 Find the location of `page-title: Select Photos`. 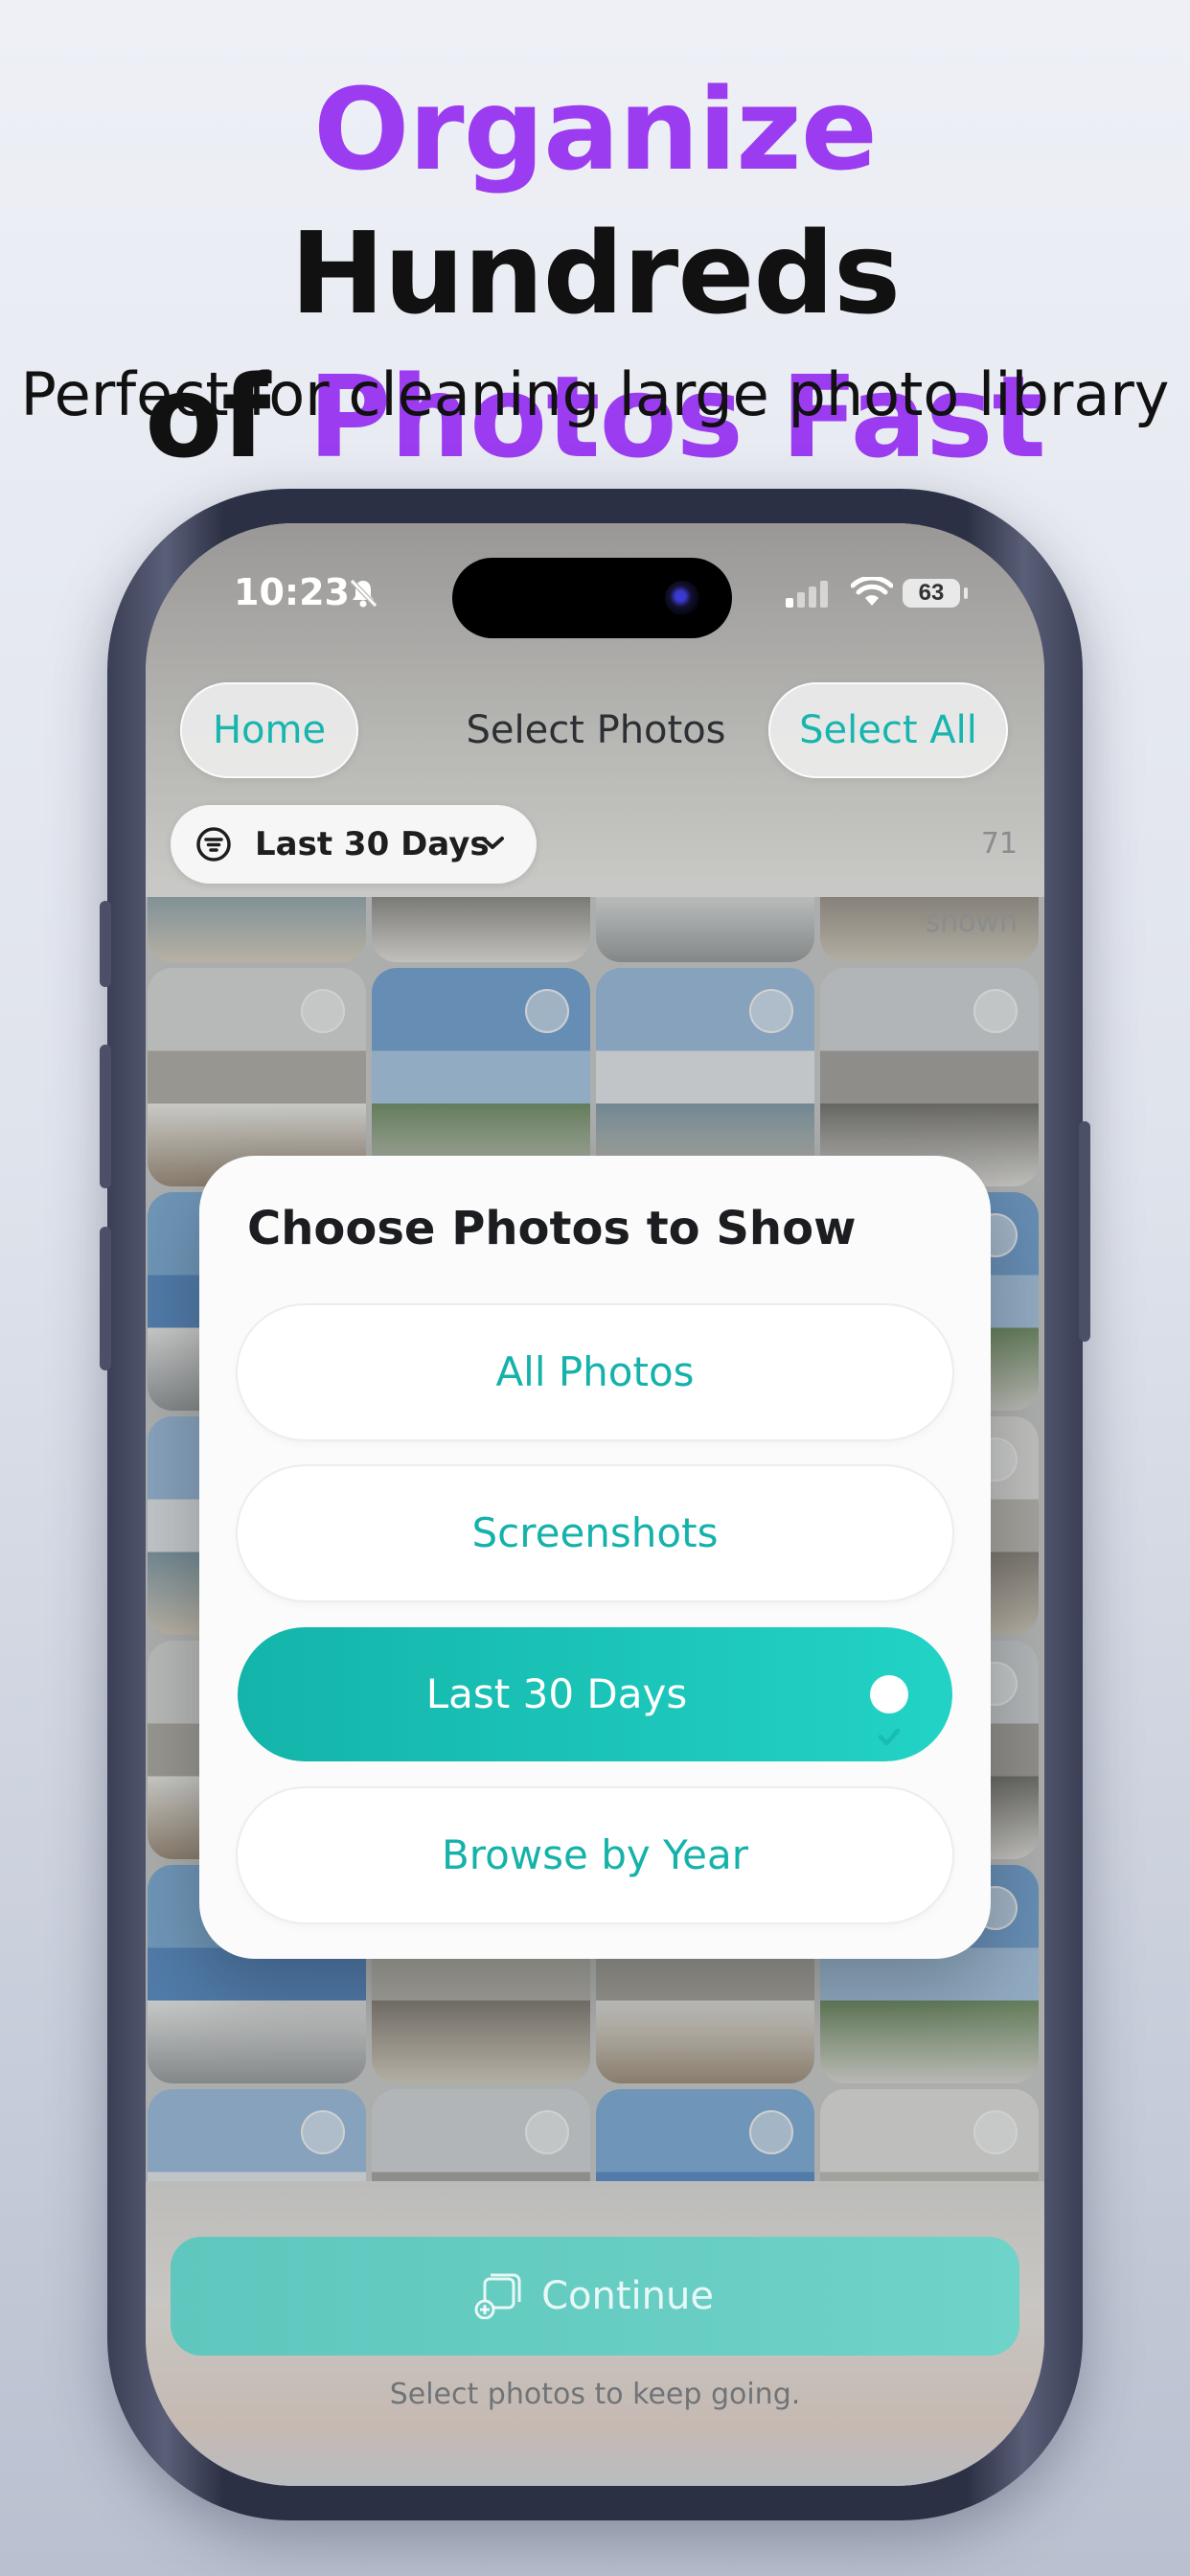

page-title: Select Photos is located at coordinates (596, 730).